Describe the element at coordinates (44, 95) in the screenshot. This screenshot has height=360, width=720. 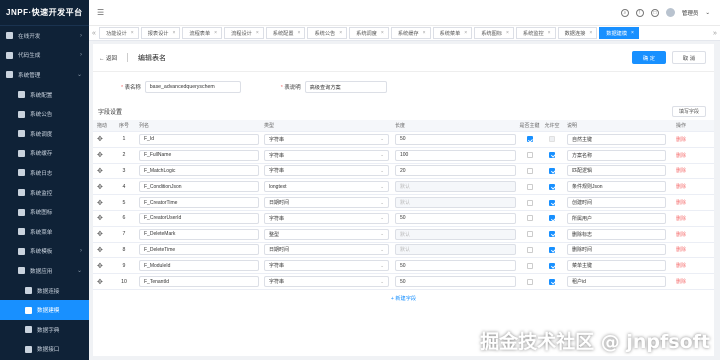
I see `sidebar-item: 系统配置` at that location.